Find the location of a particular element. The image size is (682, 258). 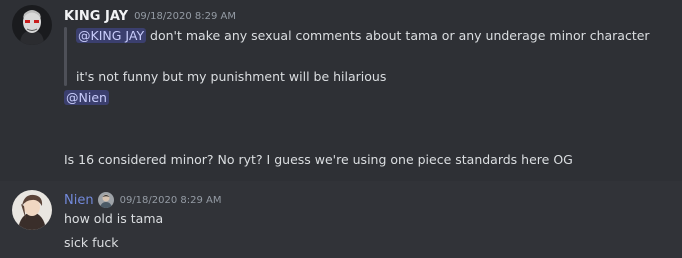

mention: @KING JAY is located at coordinates (111, 35).